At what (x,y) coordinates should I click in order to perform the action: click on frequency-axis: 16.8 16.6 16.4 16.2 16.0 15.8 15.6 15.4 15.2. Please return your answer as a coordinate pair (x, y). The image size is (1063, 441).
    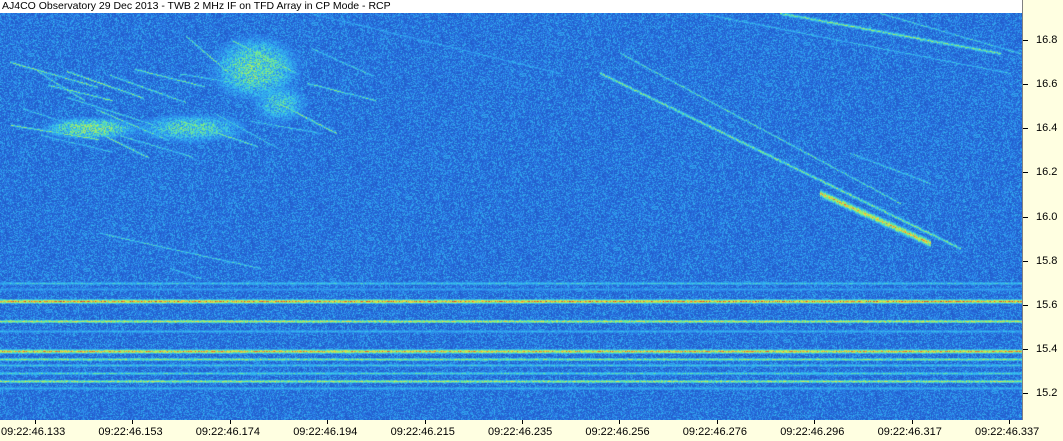
    Looking at the image, I should click on (1042, 210).